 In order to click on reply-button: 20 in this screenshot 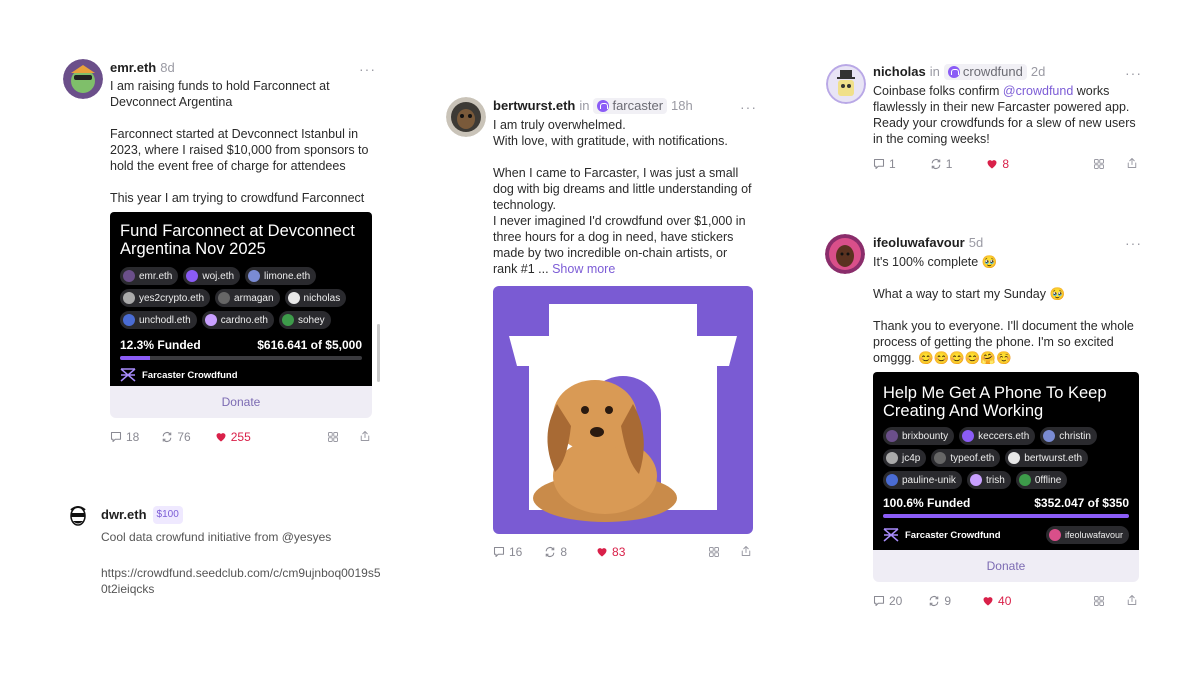, I will do `click(887, 601)`.